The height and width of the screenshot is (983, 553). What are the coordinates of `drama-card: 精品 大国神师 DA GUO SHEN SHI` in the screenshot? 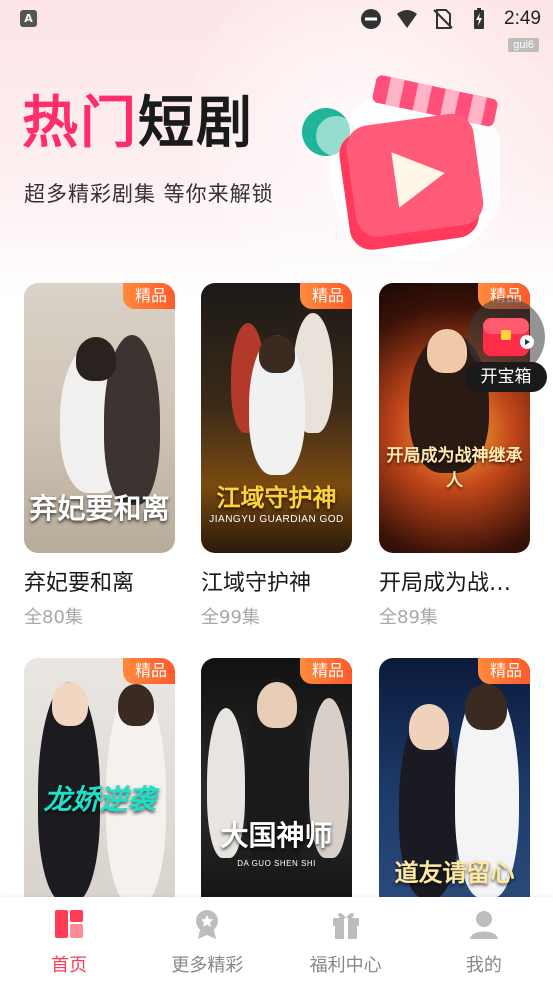 It's located at (276, 778).